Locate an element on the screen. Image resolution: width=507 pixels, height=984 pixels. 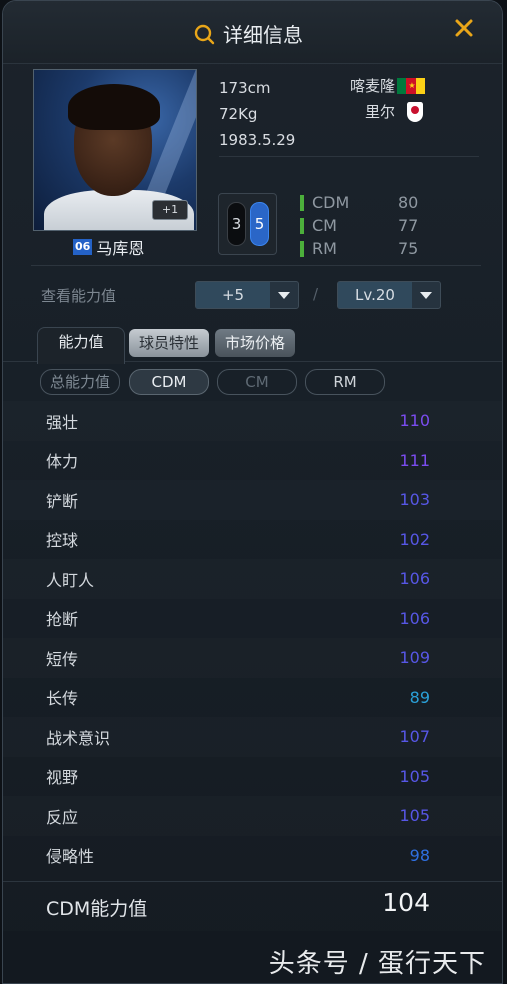
stat-row: 反应 105 is located at coordinates (252, 816).